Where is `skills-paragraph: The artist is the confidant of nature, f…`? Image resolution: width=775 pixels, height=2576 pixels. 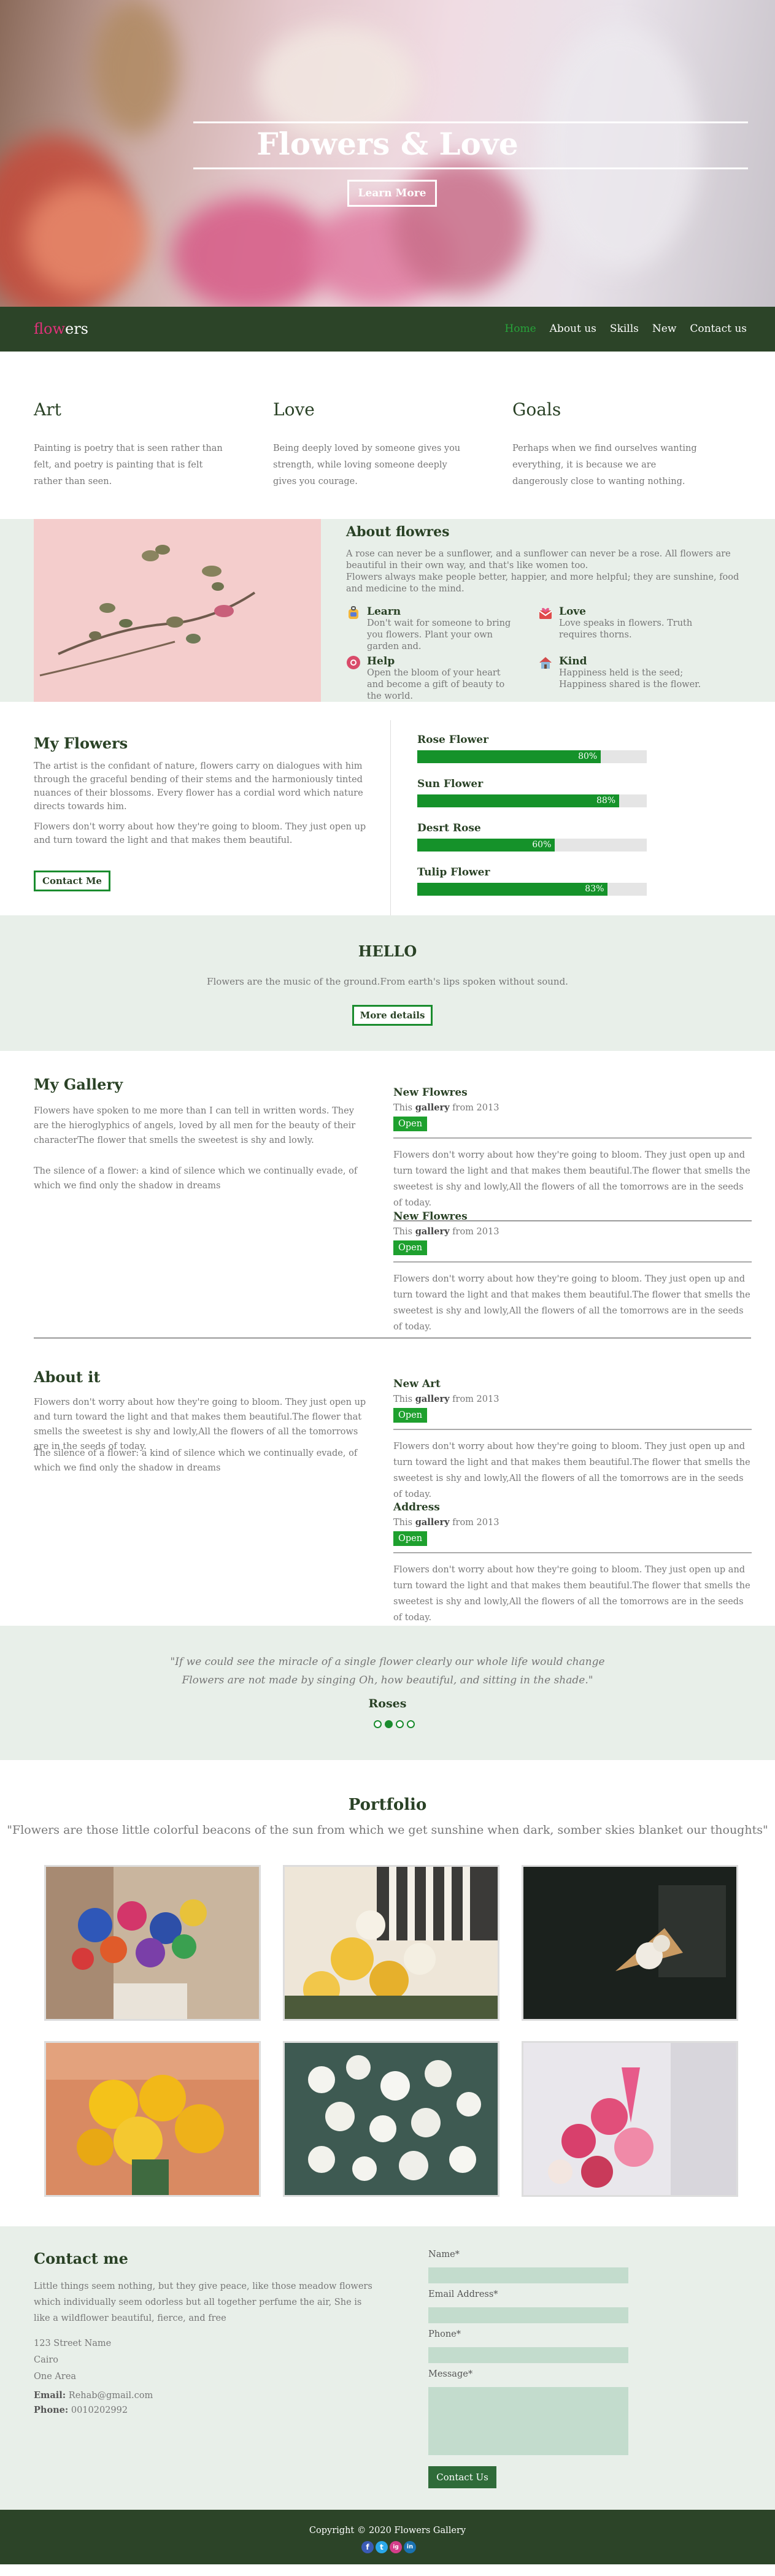
skills-paragraph: The artist is the confidant of nature, f… is located at coordinates (198, 786).